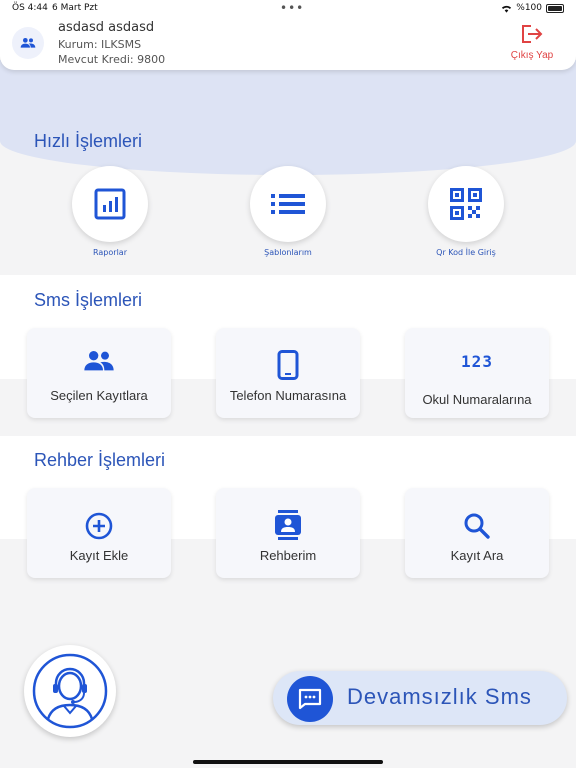 This screenshot has height=768, width=576. I want to click on reports-circle, so click(110, 204).